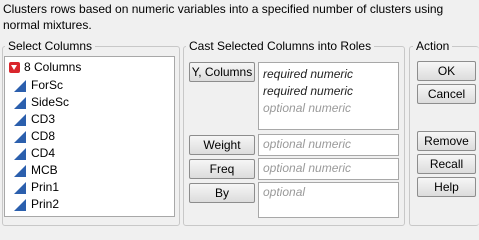  I want to click on column-item-mcb: MCB, so click(36, 170).